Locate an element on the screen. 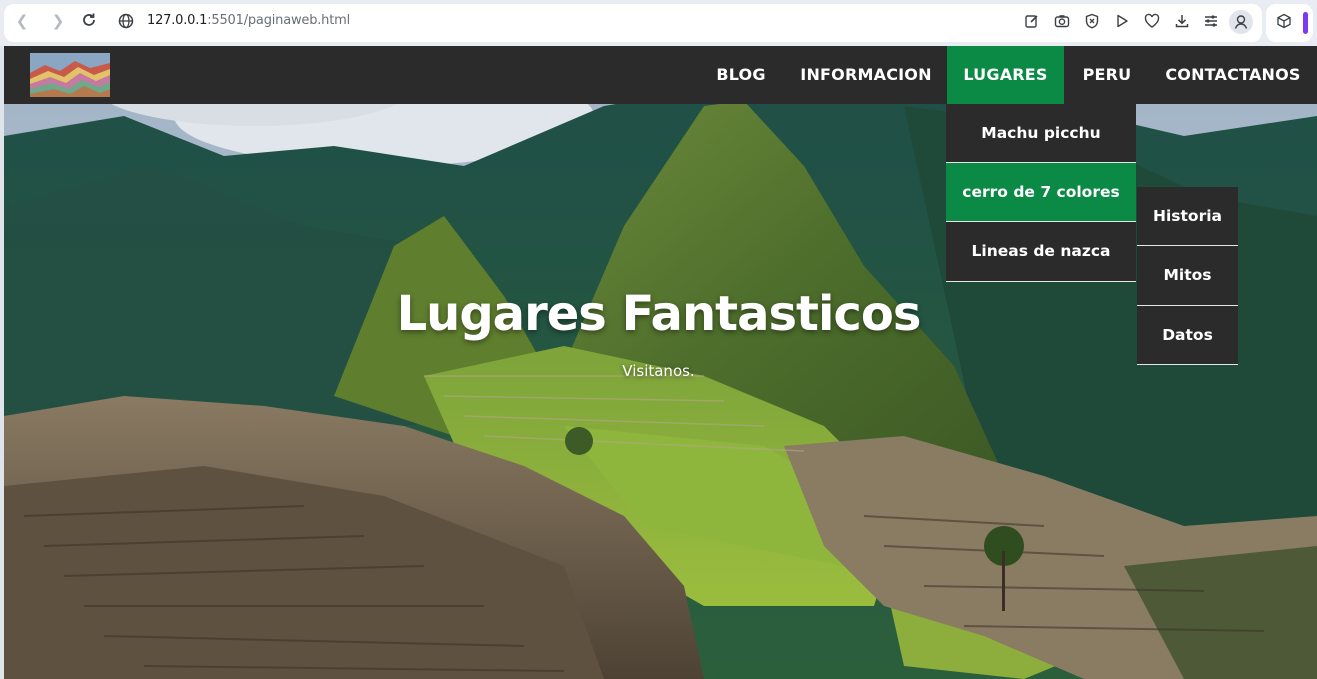 This screenshot has width=1317, height=679. nav-informacion: INFORMACION is located at coordinates (866, 75).